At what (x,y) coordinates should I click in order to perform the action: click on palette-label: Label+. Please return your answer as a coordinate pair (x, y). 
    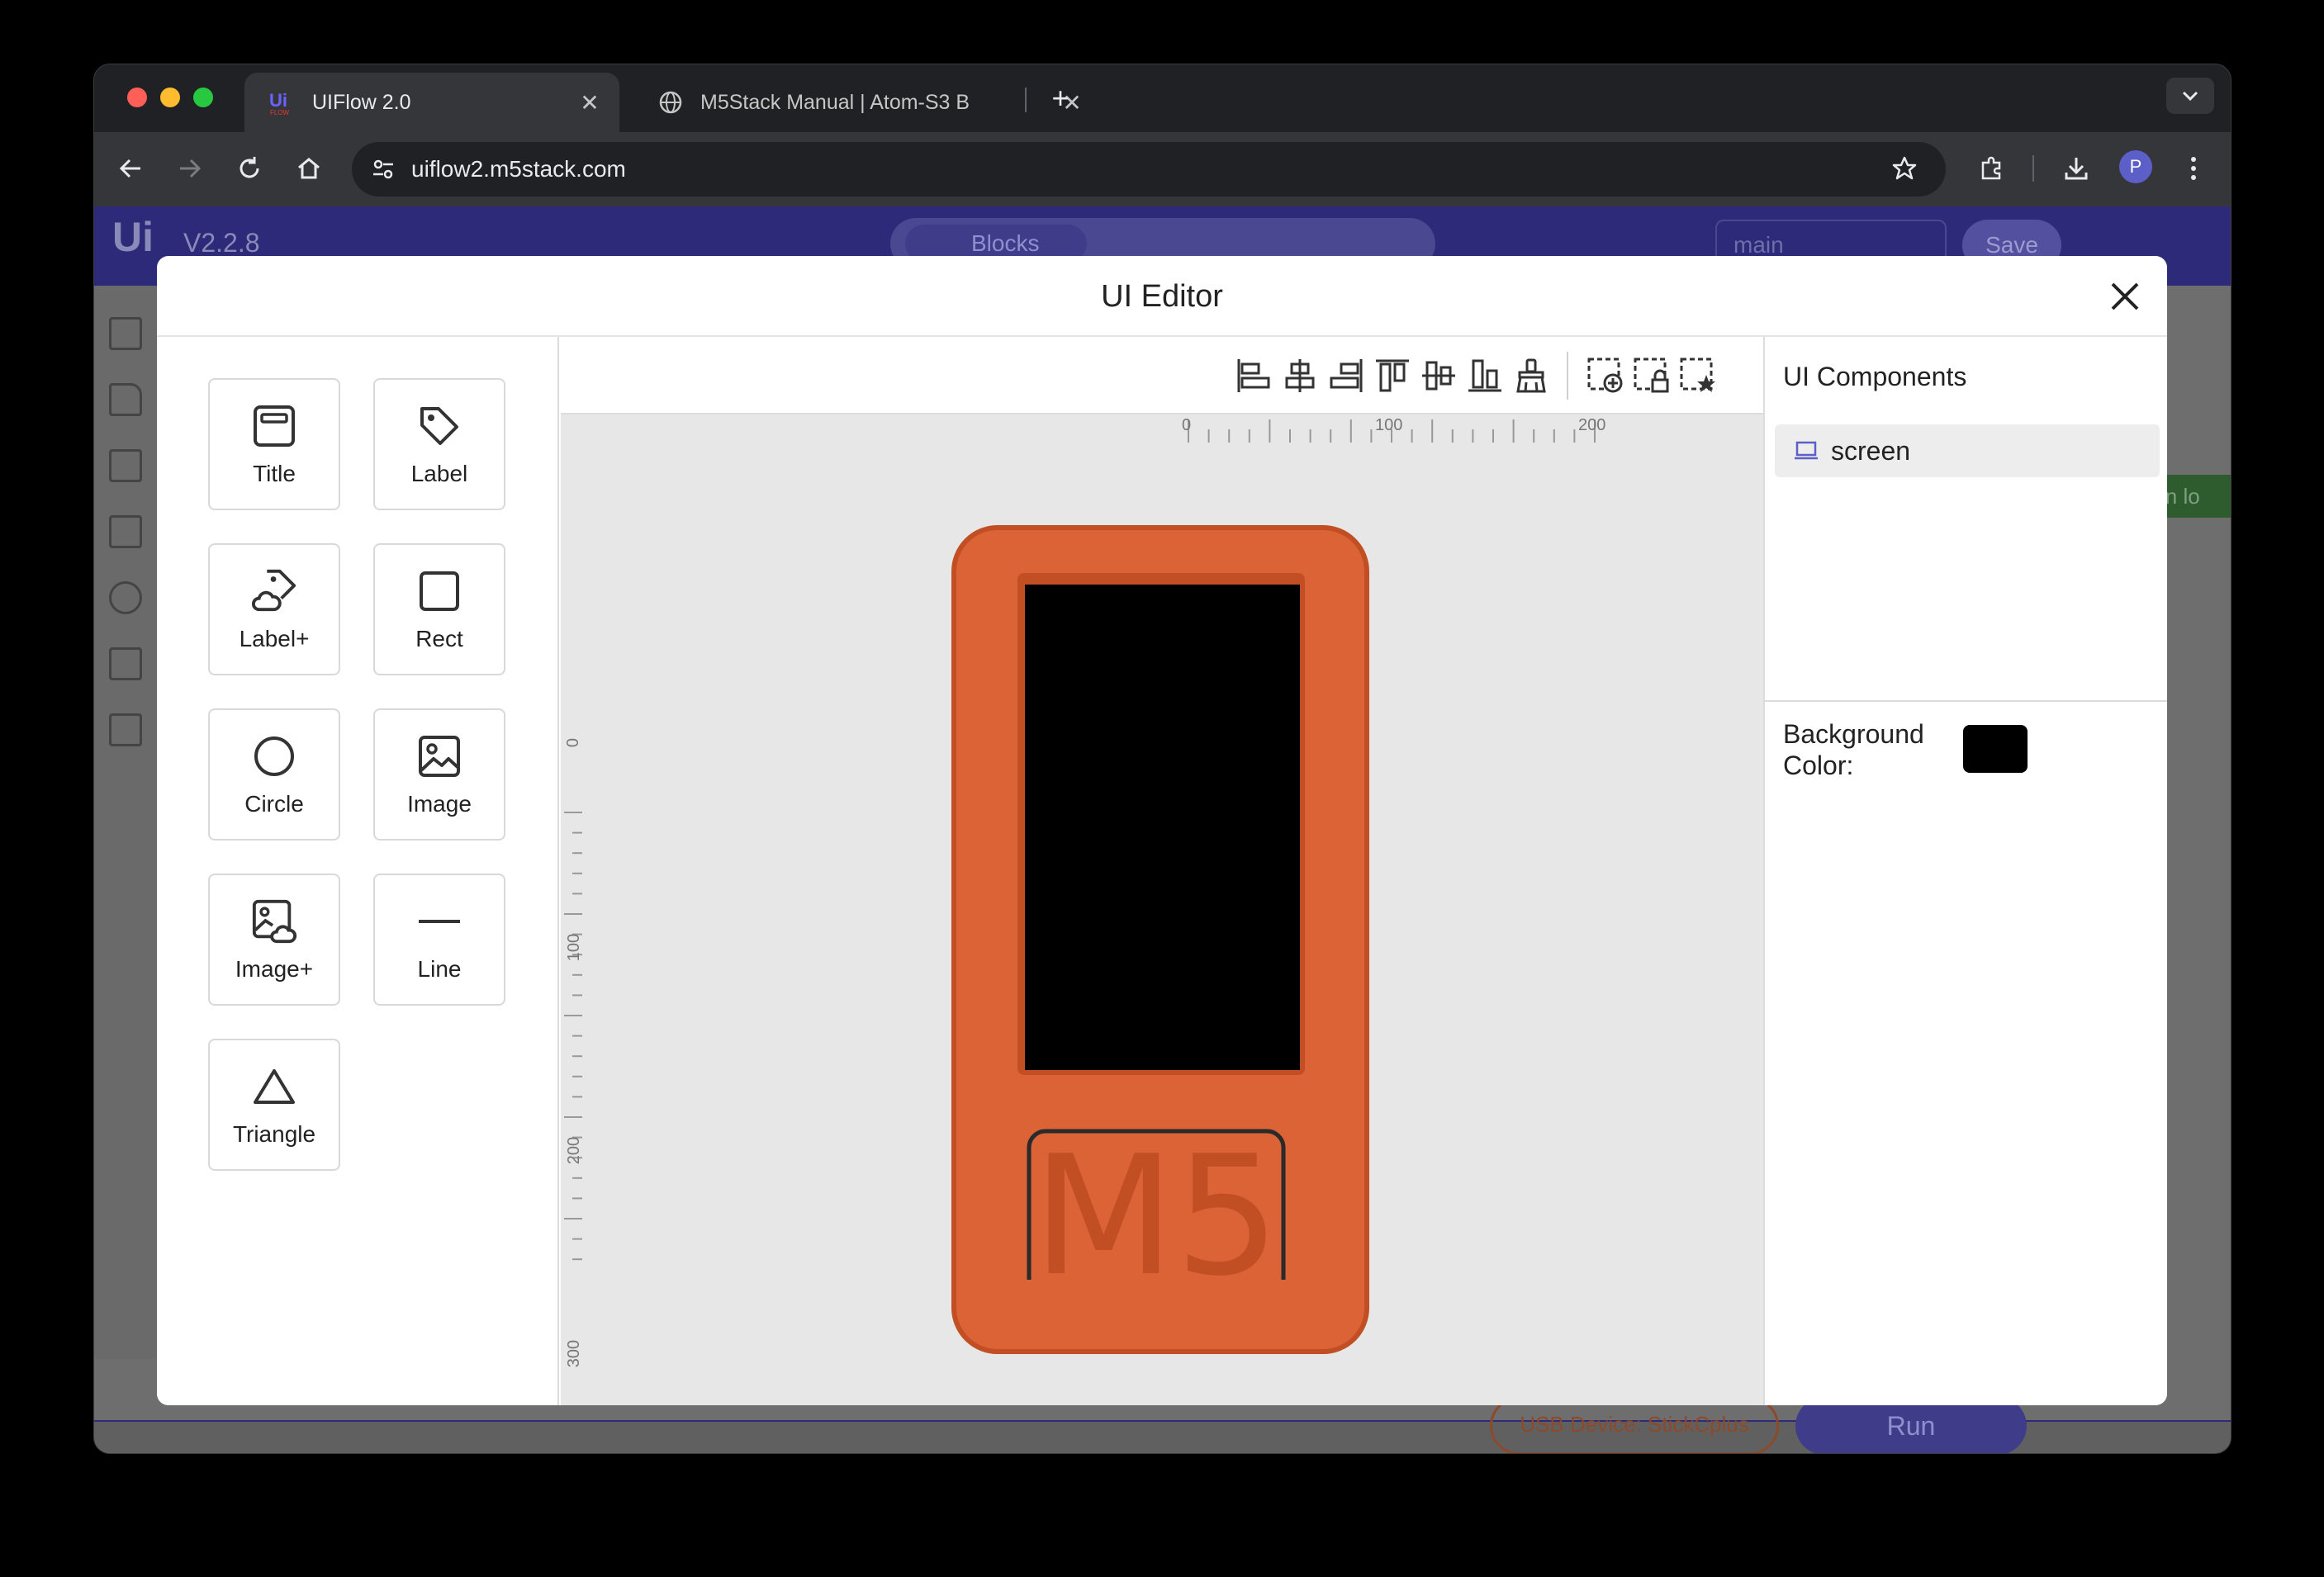
    Looking at the image, I should click on (274, 638).